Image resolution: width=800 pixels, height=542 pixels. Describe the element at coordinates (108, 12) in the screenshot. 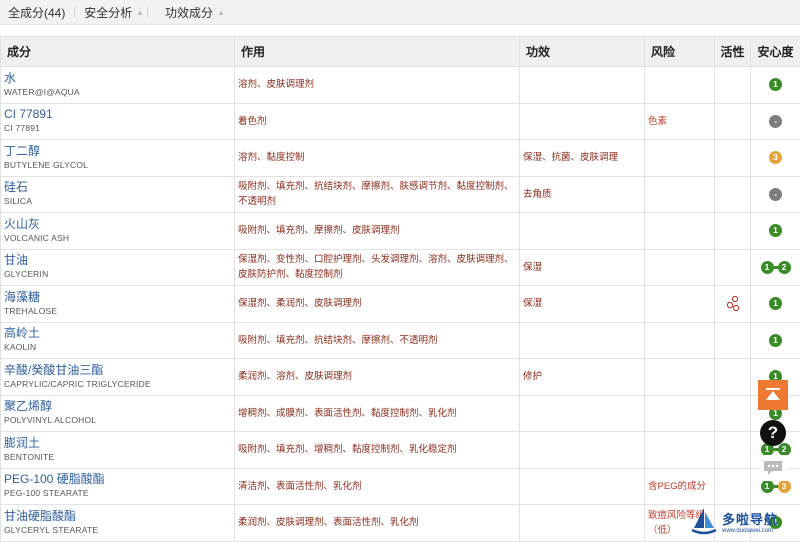

I see `tab-label: 安全分析` at that location.